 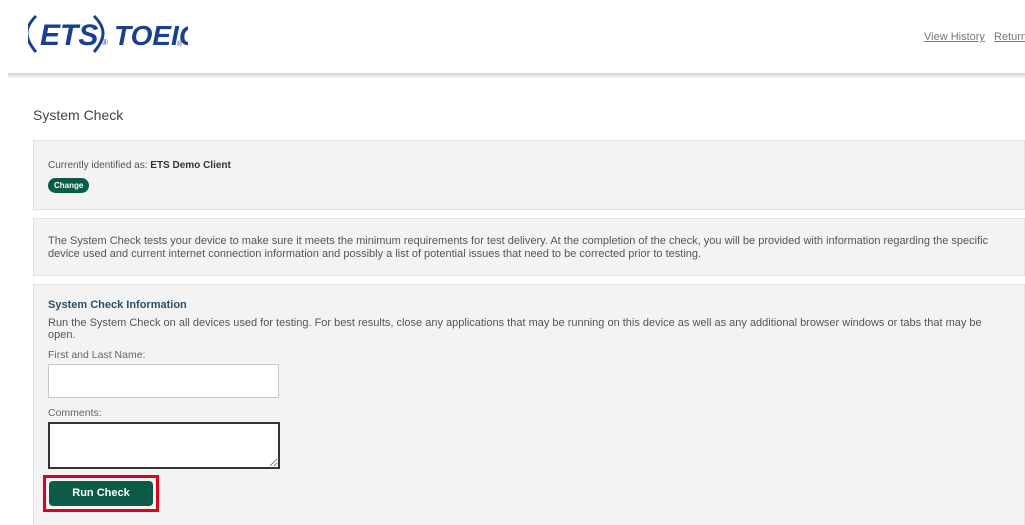 What do you see at coordinates (190, 165) in the screenshot?
I see `client-name: ETS Demo Client` at bounding box center [190, 165].